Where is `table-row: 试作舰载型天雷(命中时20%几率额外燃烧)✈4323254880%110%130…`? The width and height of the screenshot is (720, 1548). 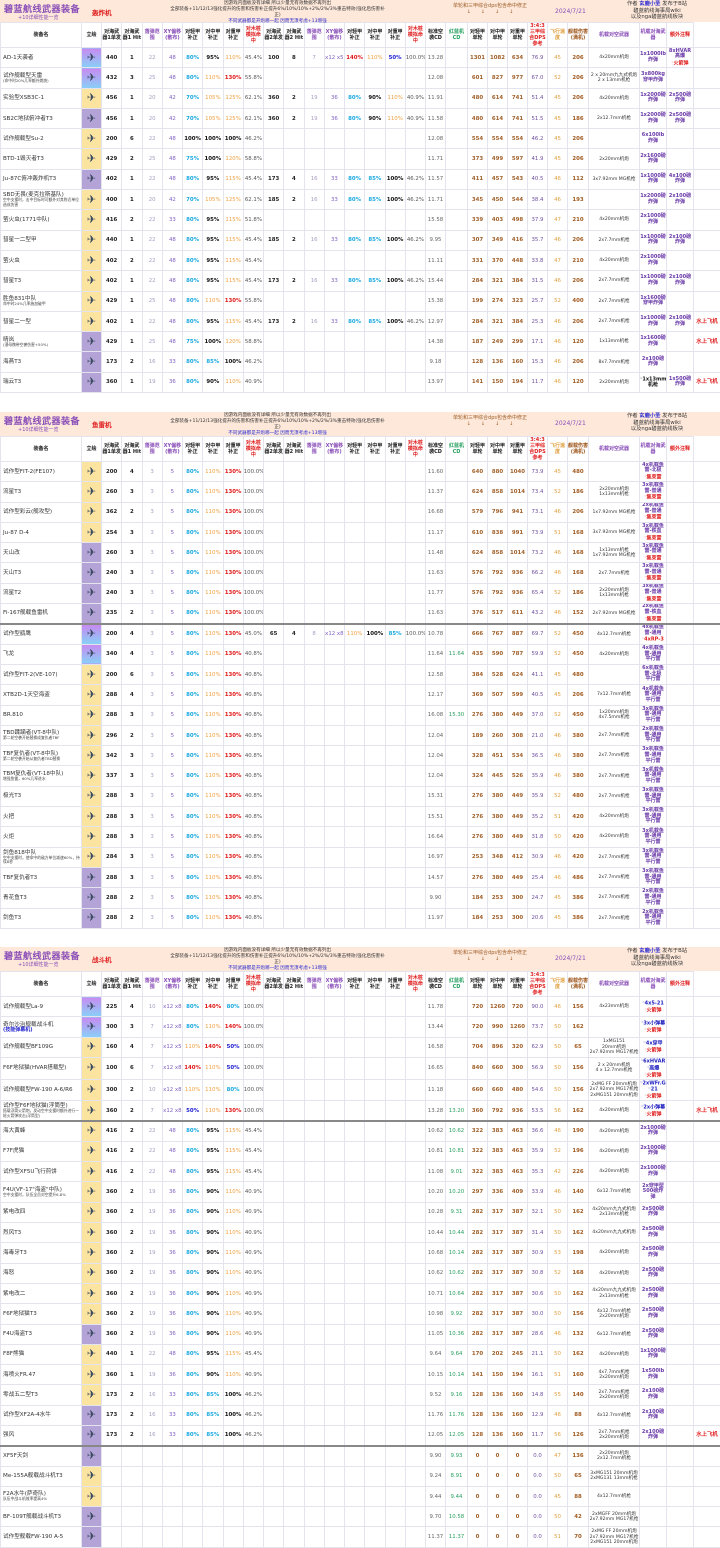 table-row: 试作舰载型天雷(命中时20%几率额外燃烧)✈4323254880%110%130… is located at coordinates (360, 78).